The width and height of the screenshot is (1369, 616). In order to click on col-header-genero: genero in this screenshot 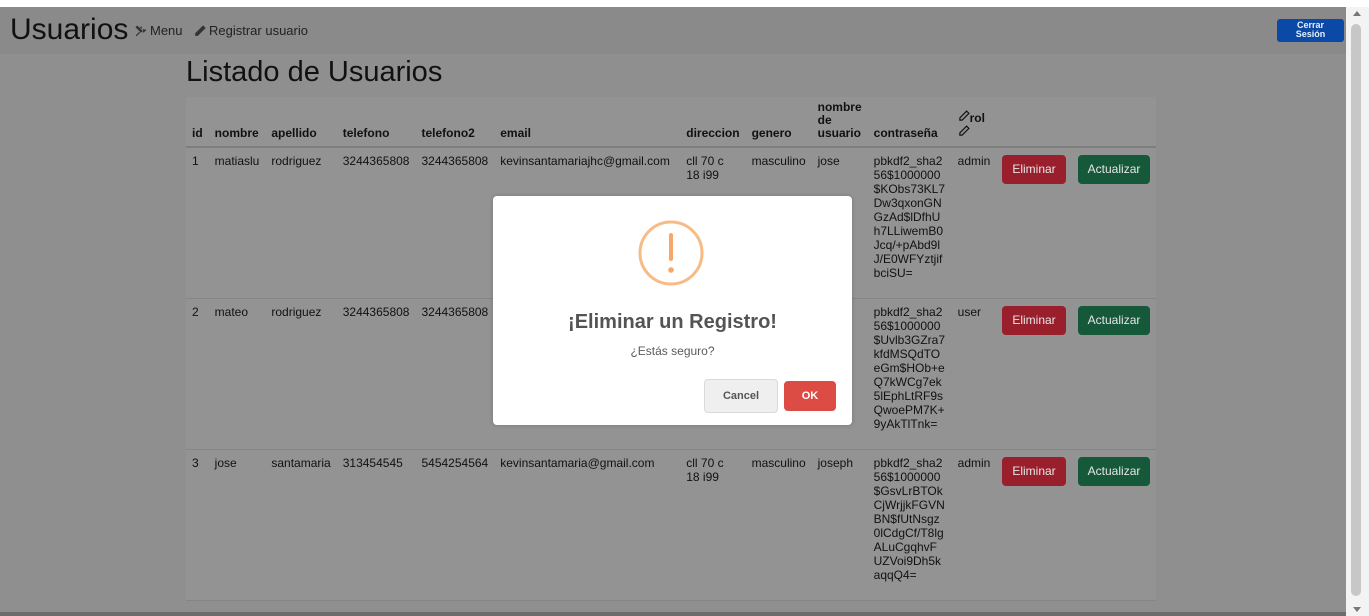, I will do `click(778, 122)`.